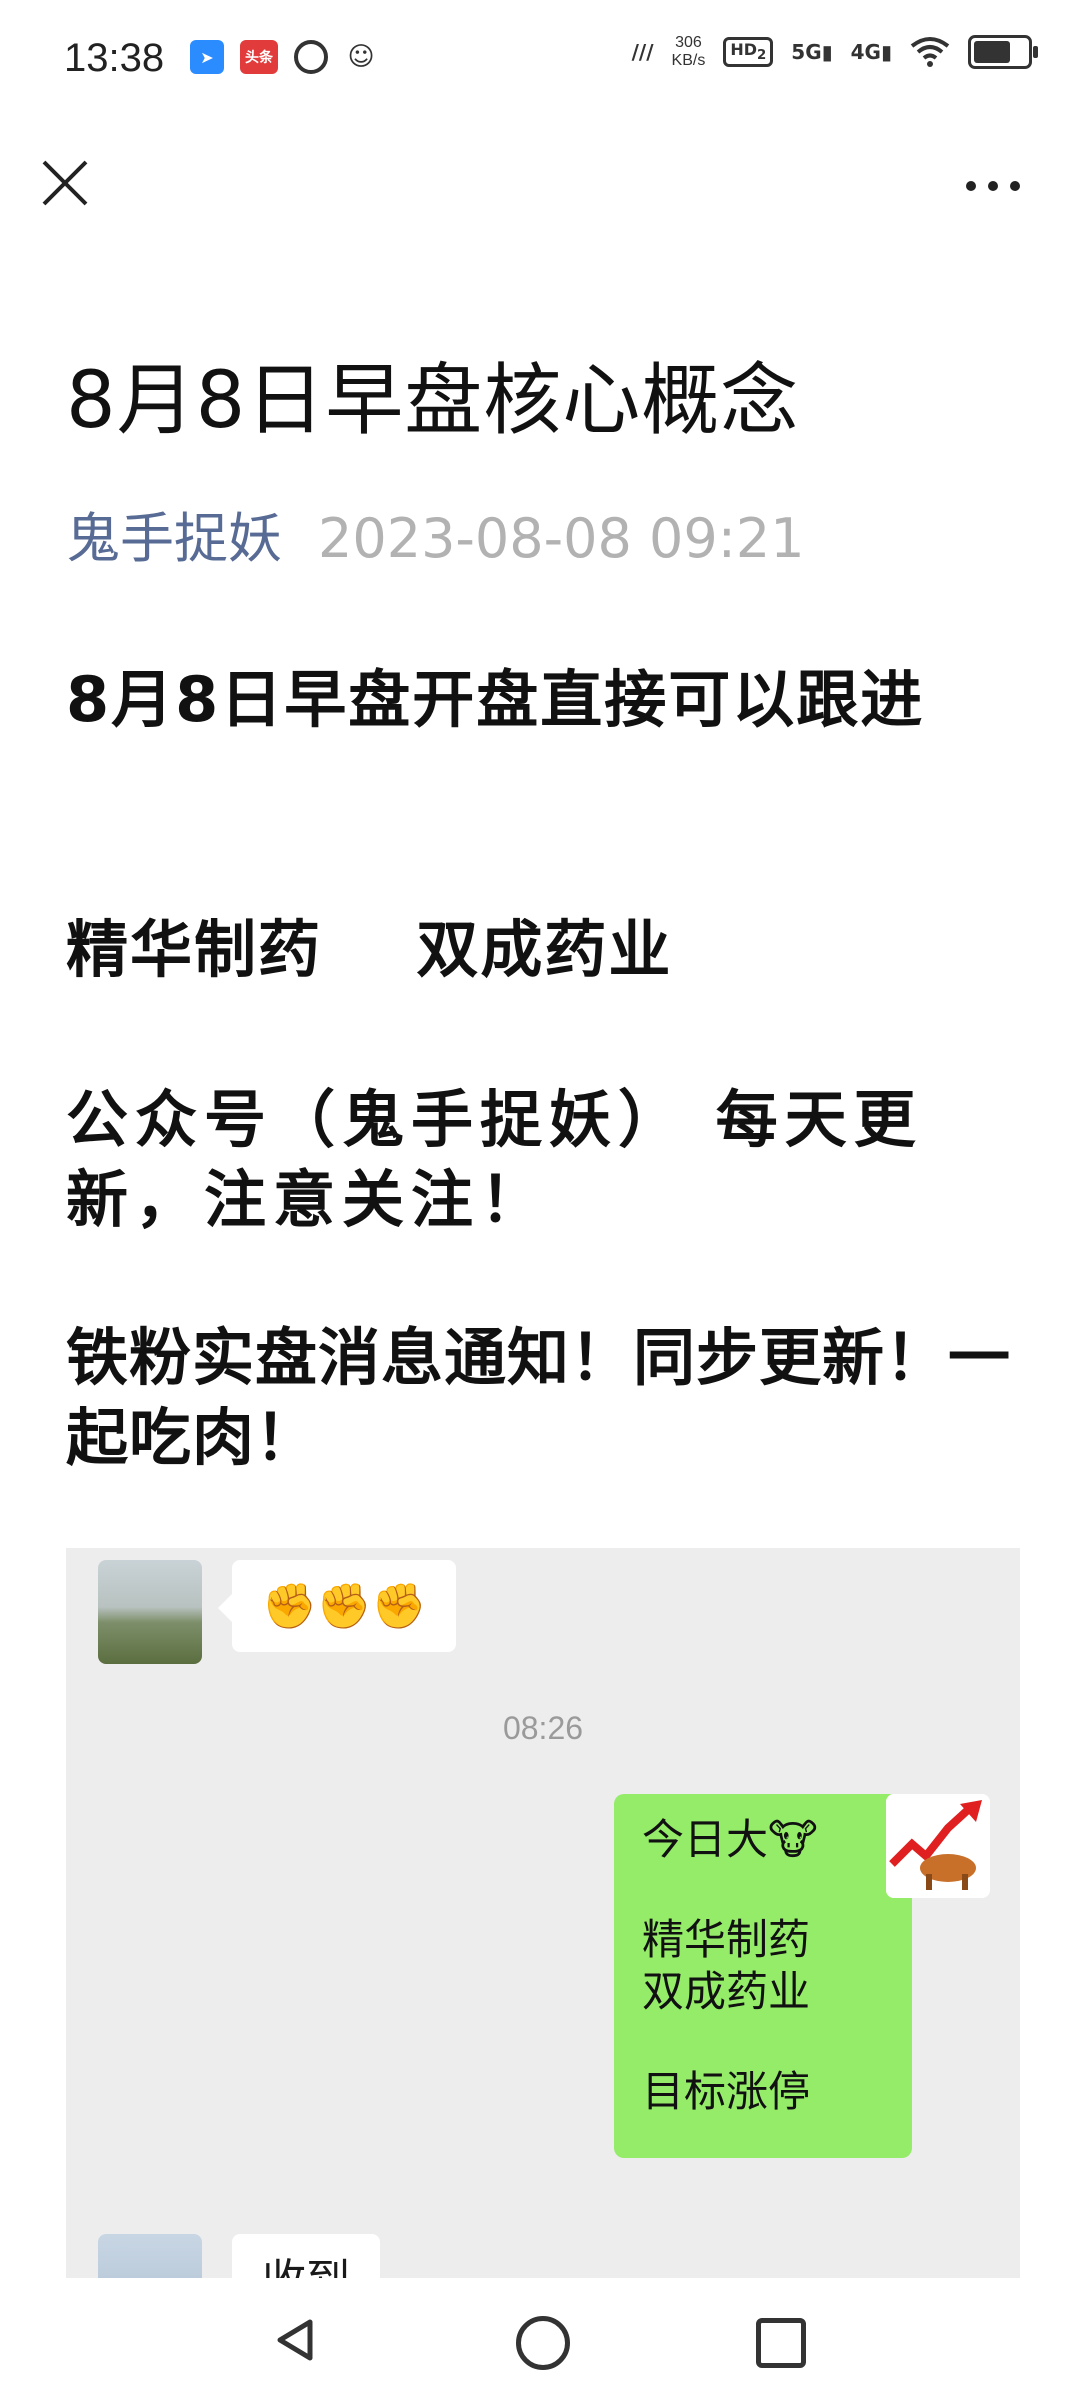 Image resolution: width=1080 pixels, height=2400 pixels. What do you see at coordinates (174, 538) in the screenshot?
I see `author-link: 鬼手捉妖` at bounding box center [174, 538].